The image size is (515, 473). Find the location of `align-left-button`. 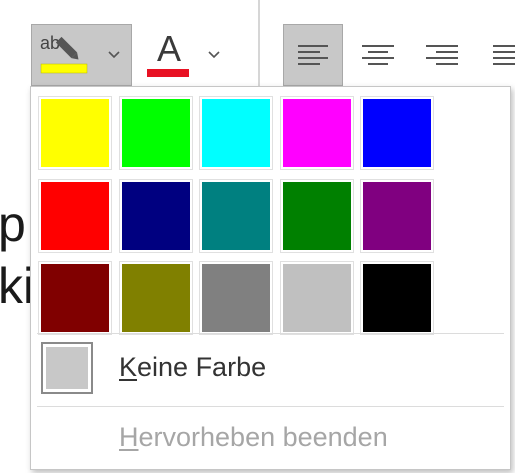

align-left-button is located at coordinates (313, 55).